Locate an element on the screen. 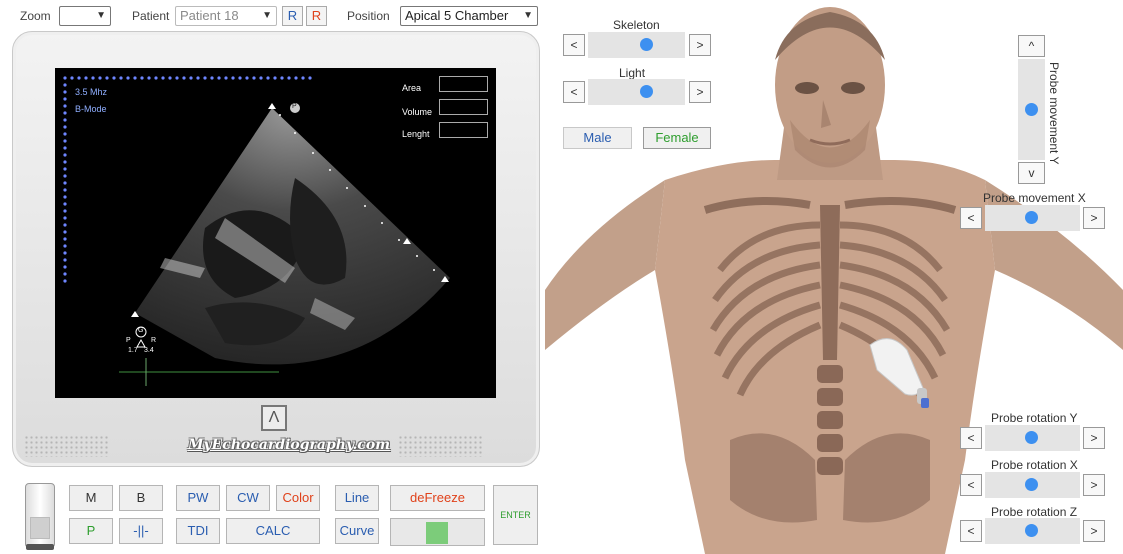 The width and height of the screenshot is (1123, 554). male-button: Male is located at coordinates (597, 138).